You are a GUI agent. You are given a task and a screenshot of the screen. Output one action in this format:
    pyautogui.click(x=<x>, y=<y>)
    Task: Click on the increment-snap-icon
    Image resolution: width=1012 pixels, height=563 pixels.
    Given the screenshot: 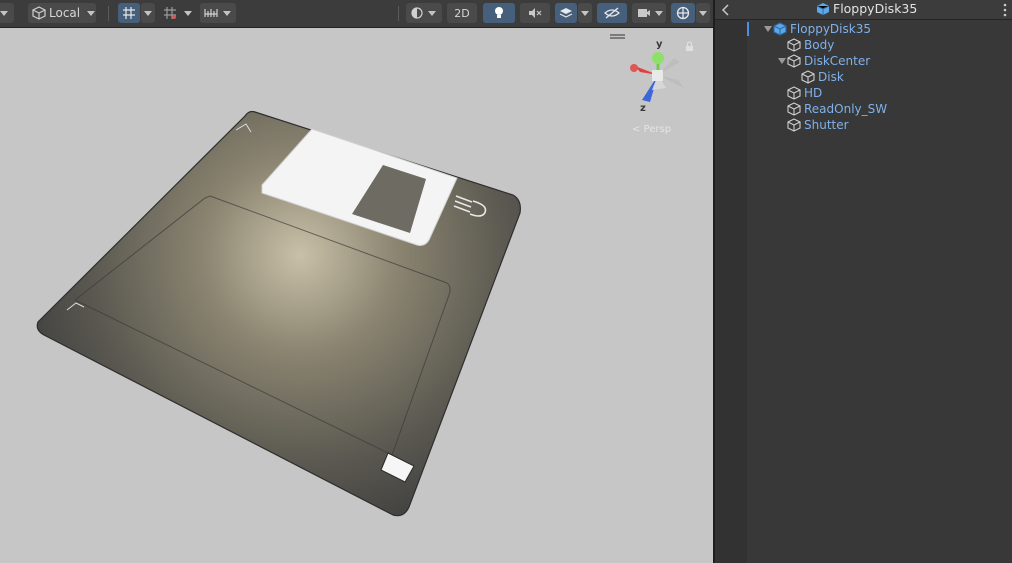 What is the action you would take?
    pyautogui.click(x=170, y=13)
    